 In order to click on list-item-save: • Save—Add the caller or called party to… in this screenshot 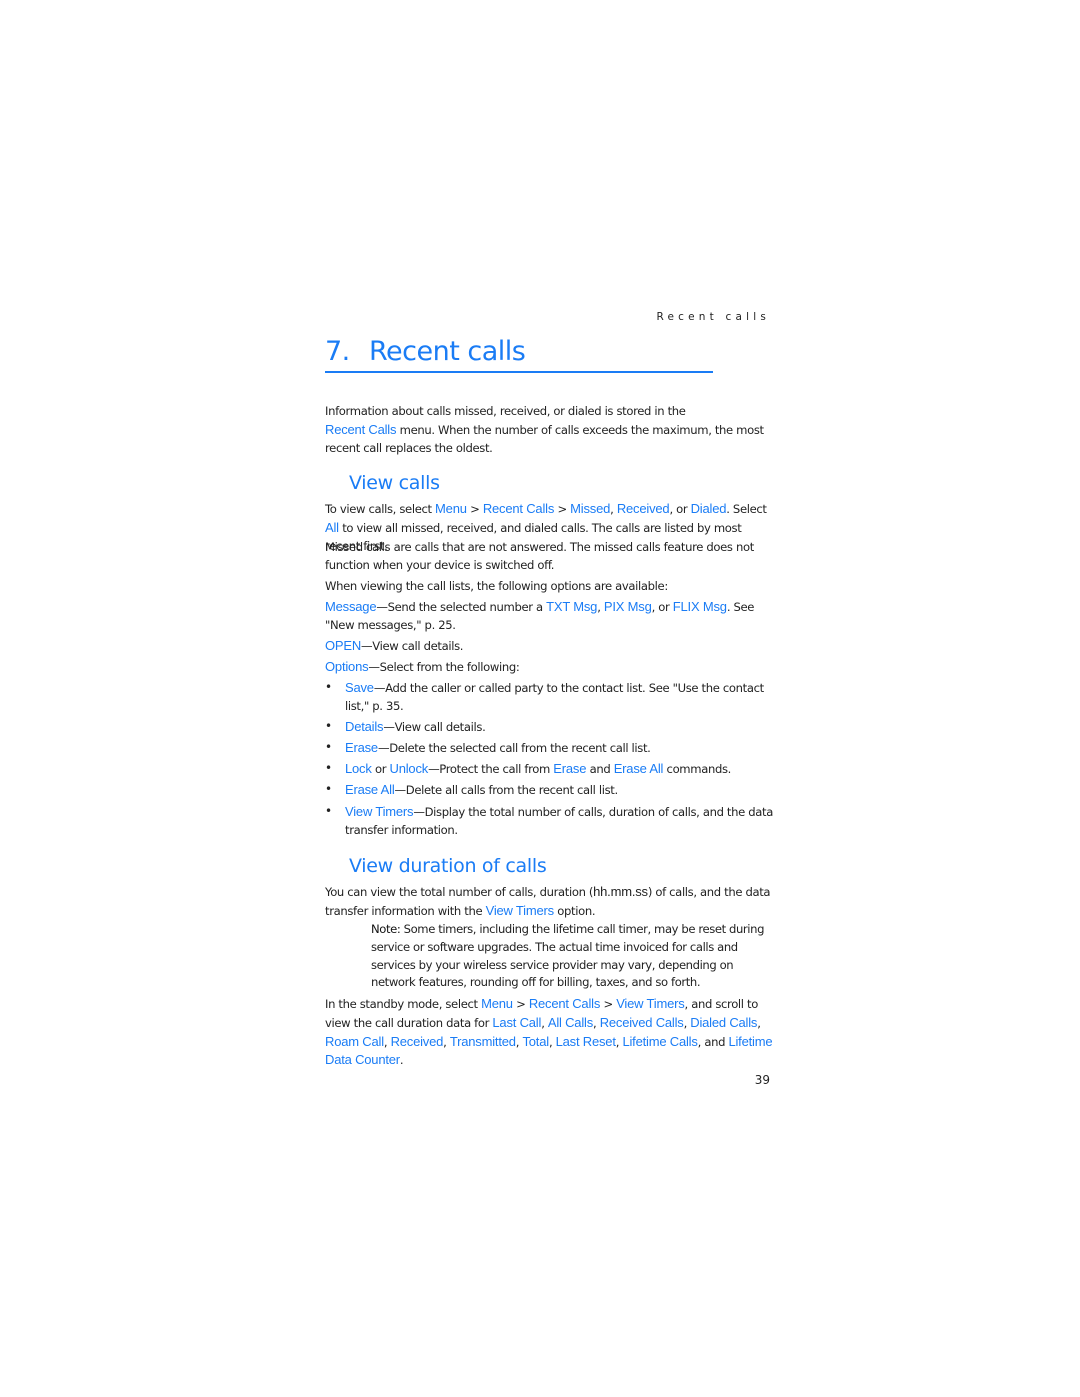, I will do `click(544, 696)`.